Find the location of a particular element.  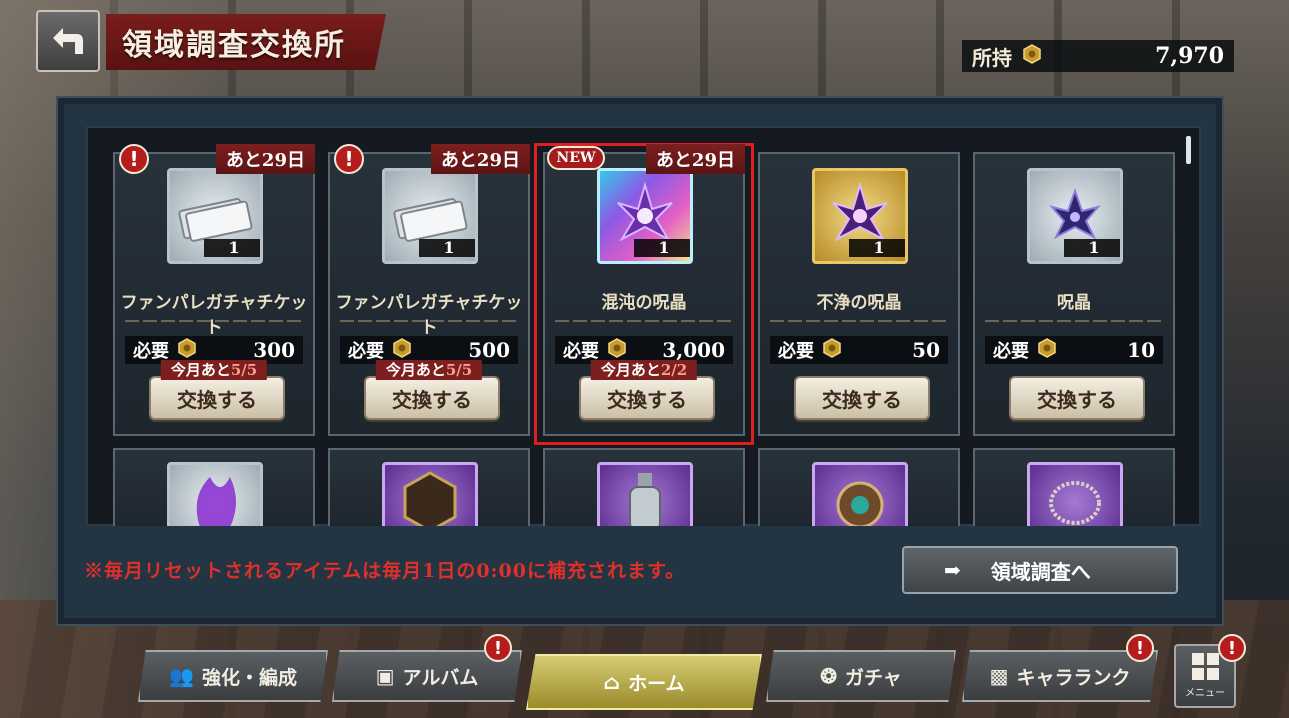

nav-home-label: ホーム is located at coordinates (656, 683).